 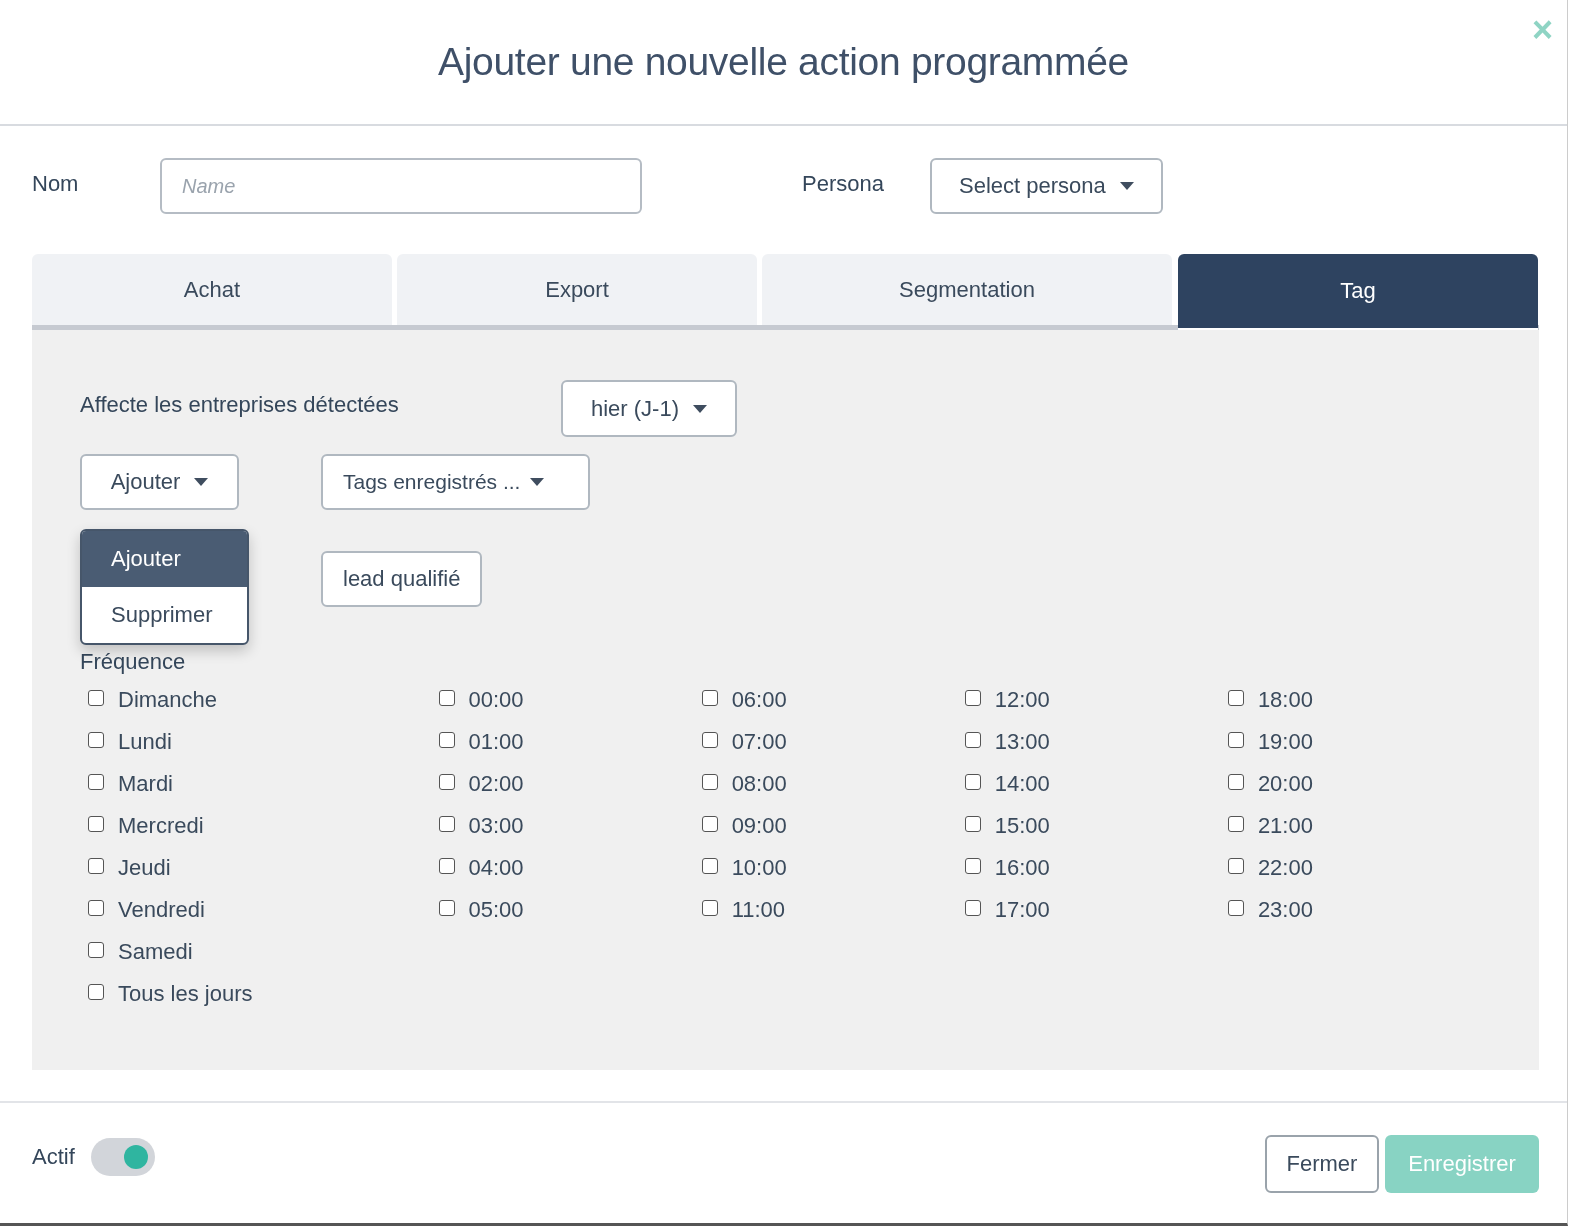 I want to click on checkbox-label: 23:00, so click(x=1285, y=910).